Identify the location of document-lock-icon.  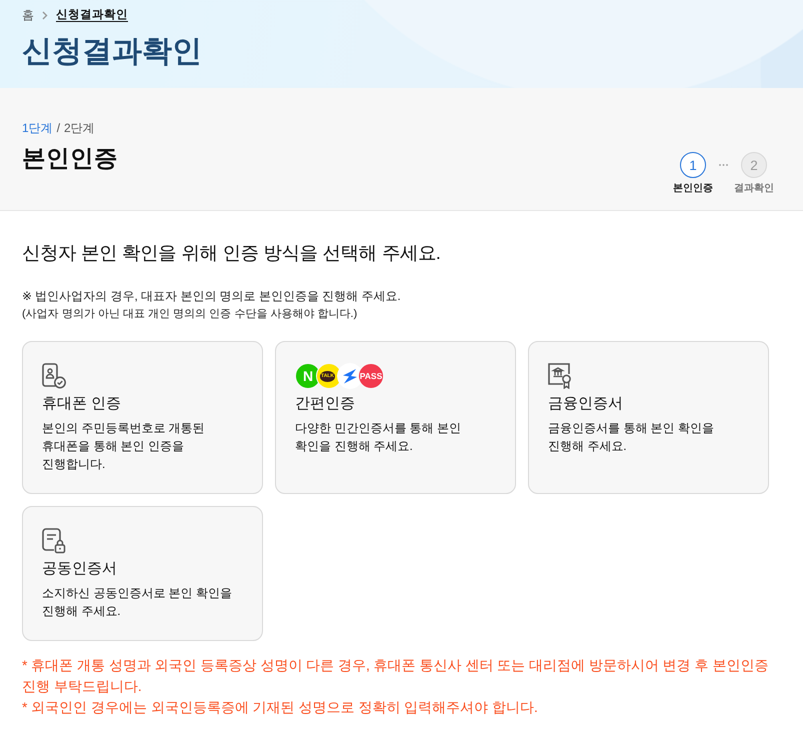
(54, 541).